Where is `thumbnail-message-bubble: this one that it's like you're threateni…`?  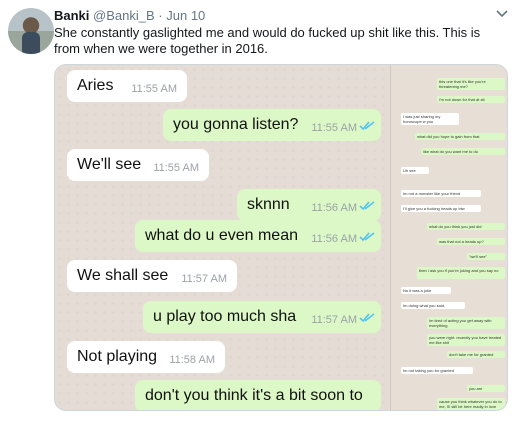 thumbnail-message-bubble: this one that it's like you're threateni… is located at coordinates (471, 84).